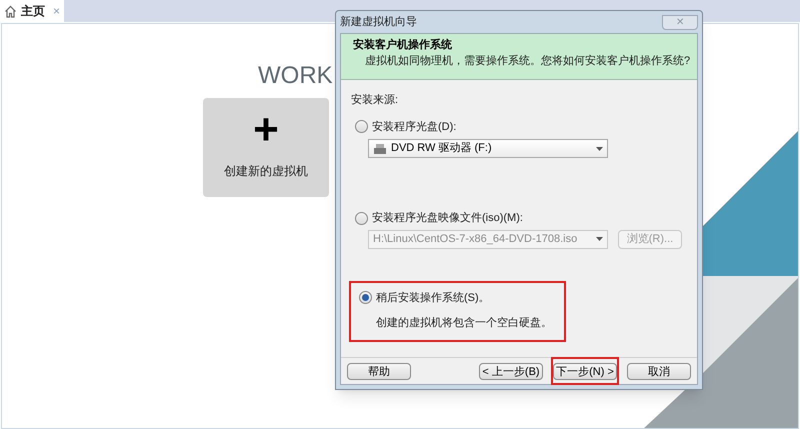  What do you see at coordinates (10, 11) in the screenshot?
I see `home-icon` at bounding box center [10, 11].